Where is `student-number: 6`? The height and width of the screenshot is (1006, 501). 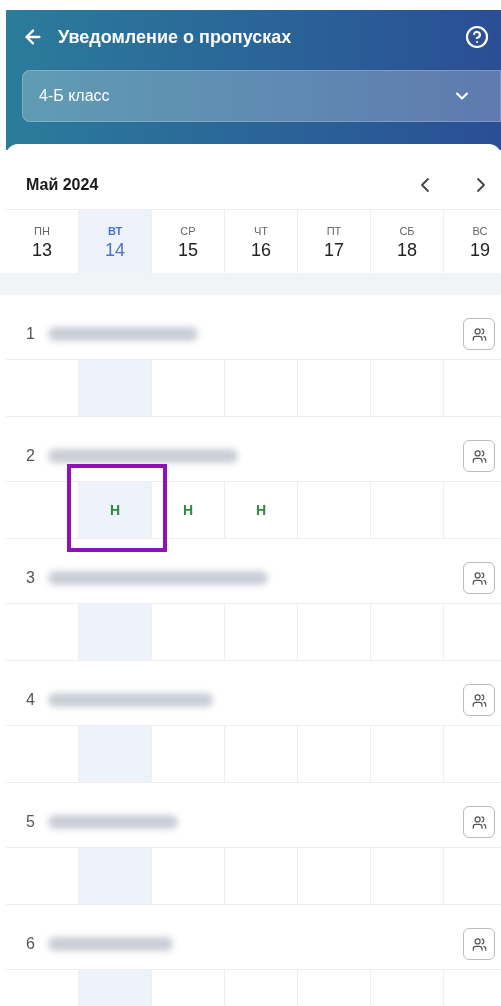
student-number: 6 is located at coordinates (31, 944).